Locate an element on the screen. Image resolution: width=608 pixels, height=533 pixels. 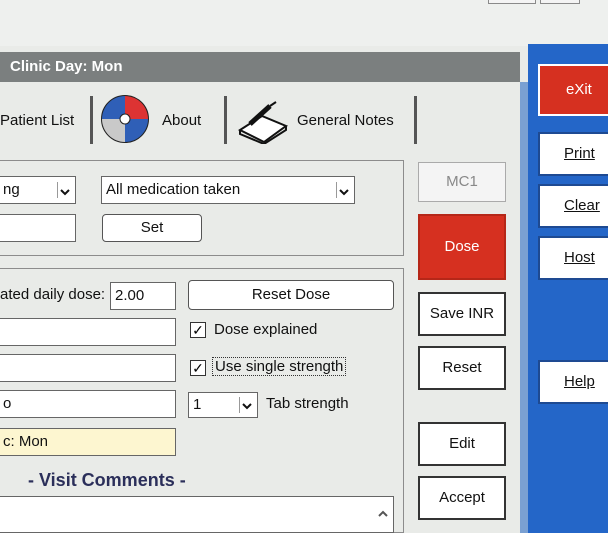
medication-input is located at coordinates (38, 228).